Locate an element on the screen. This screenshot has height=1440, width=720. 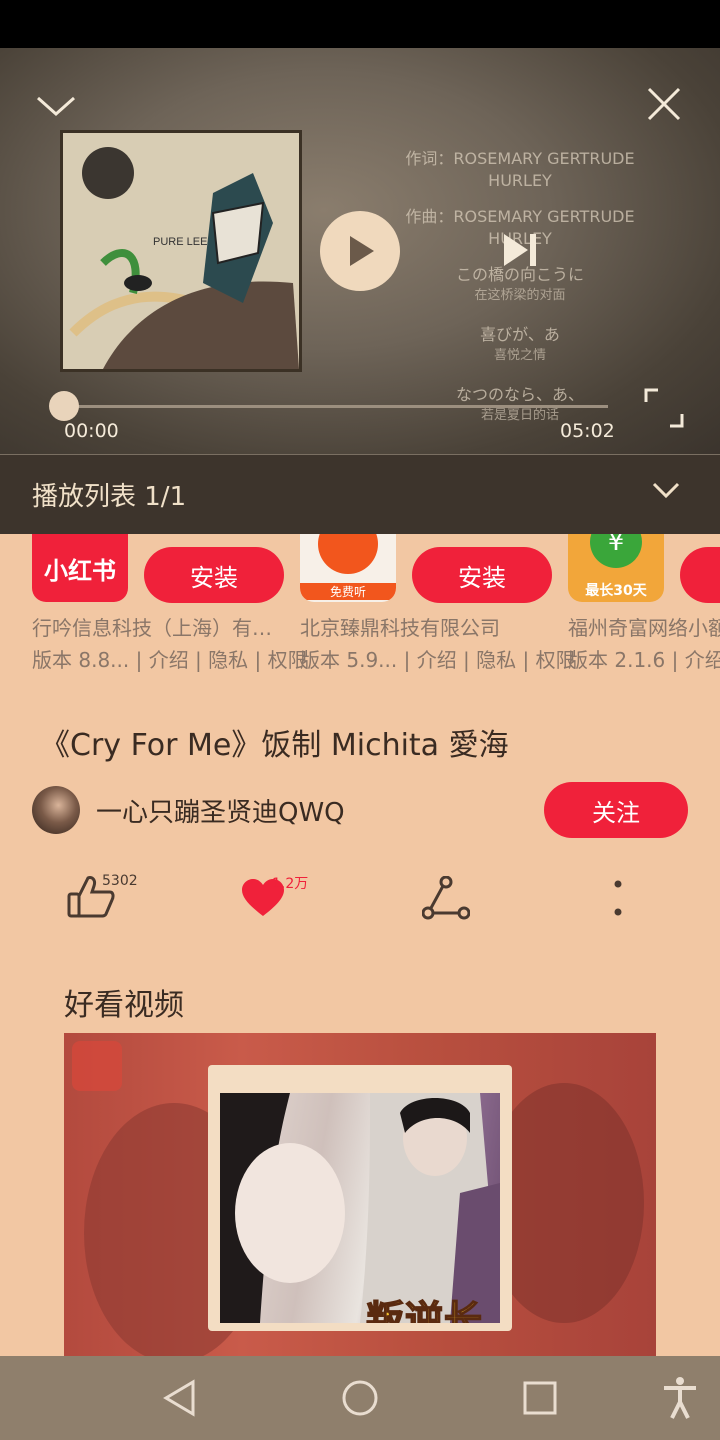
playlist-bar: 播放列表 1/1 is located at coordinates (360, 494).